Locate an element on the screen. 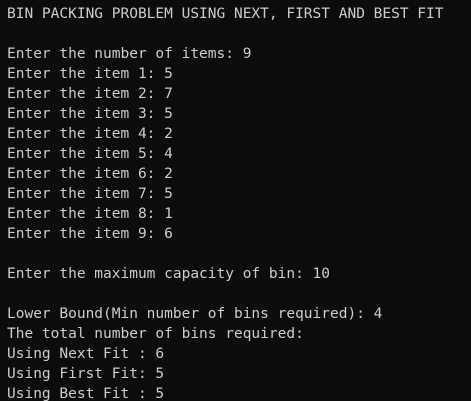 The height and width of the screenshot is (401, 471). item-input-line: Enter the item 9: 6 is located at coordinates (90, 234).